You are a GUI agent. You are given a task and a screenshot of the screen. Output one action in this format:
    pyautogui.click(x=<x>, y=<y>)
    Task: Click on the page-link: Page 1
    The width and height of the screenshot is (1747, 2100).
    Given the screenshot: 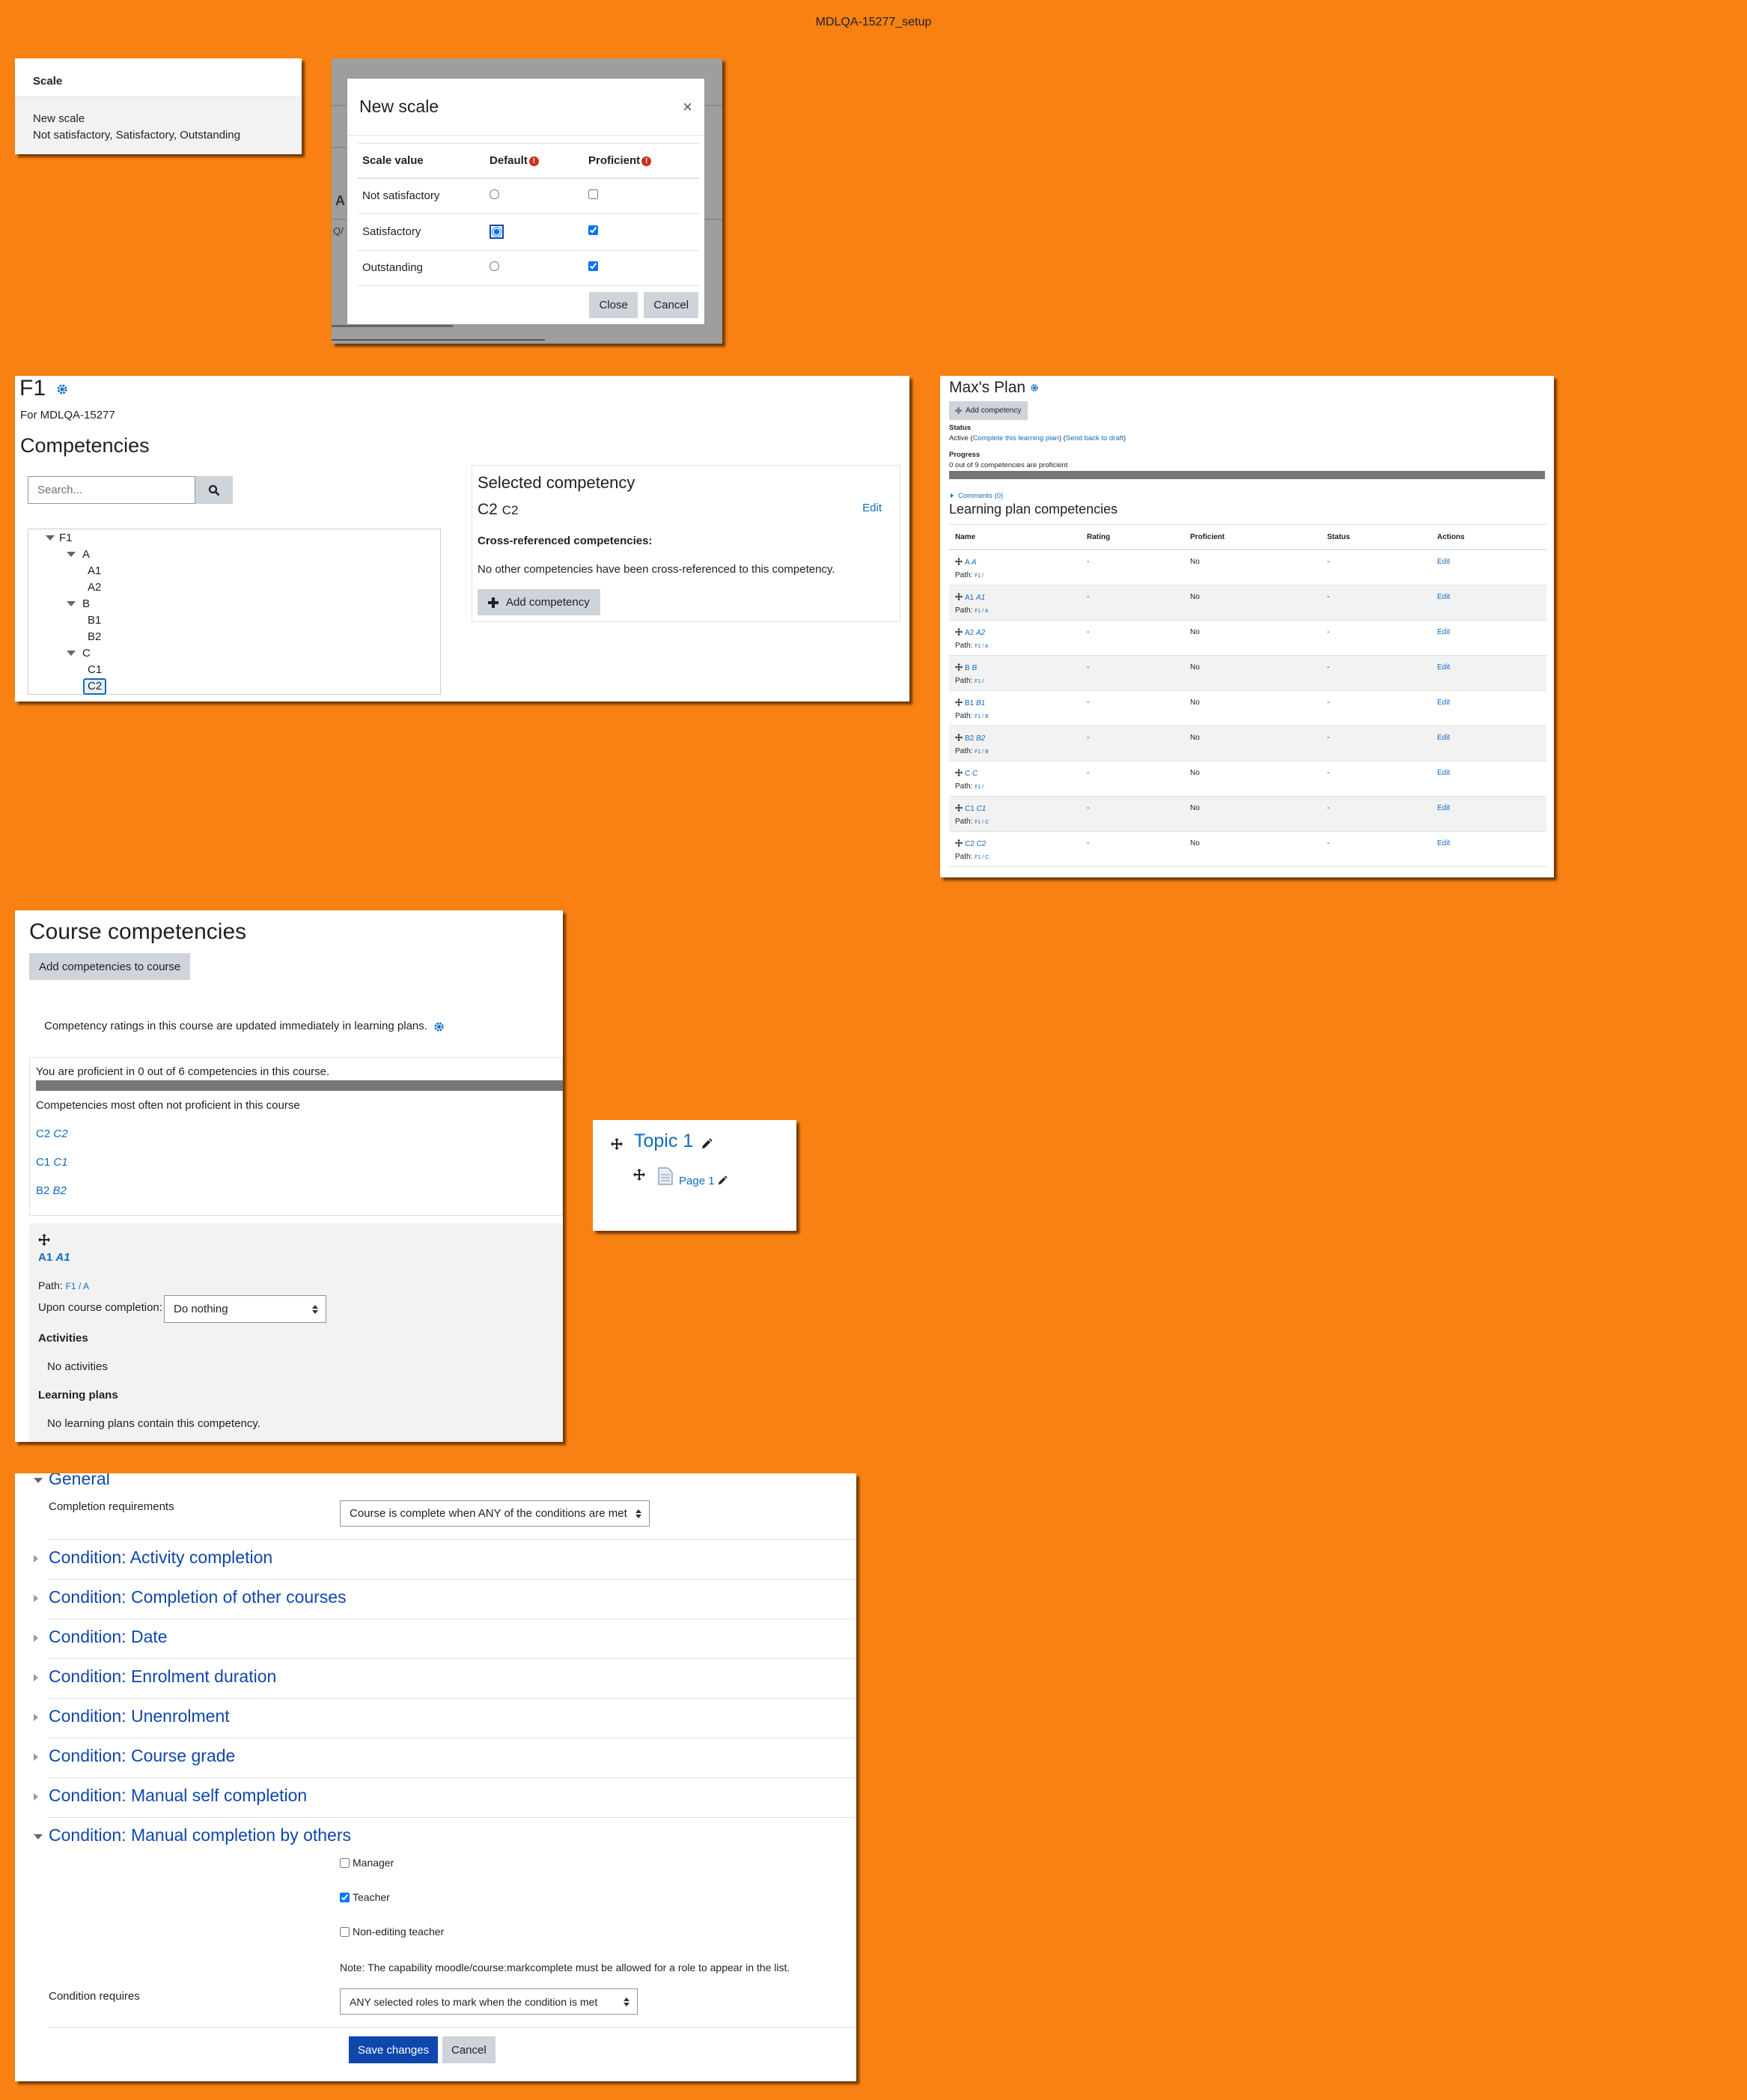 What is the action you would take?
    pyautogui.click(x=697, y=1181)
    